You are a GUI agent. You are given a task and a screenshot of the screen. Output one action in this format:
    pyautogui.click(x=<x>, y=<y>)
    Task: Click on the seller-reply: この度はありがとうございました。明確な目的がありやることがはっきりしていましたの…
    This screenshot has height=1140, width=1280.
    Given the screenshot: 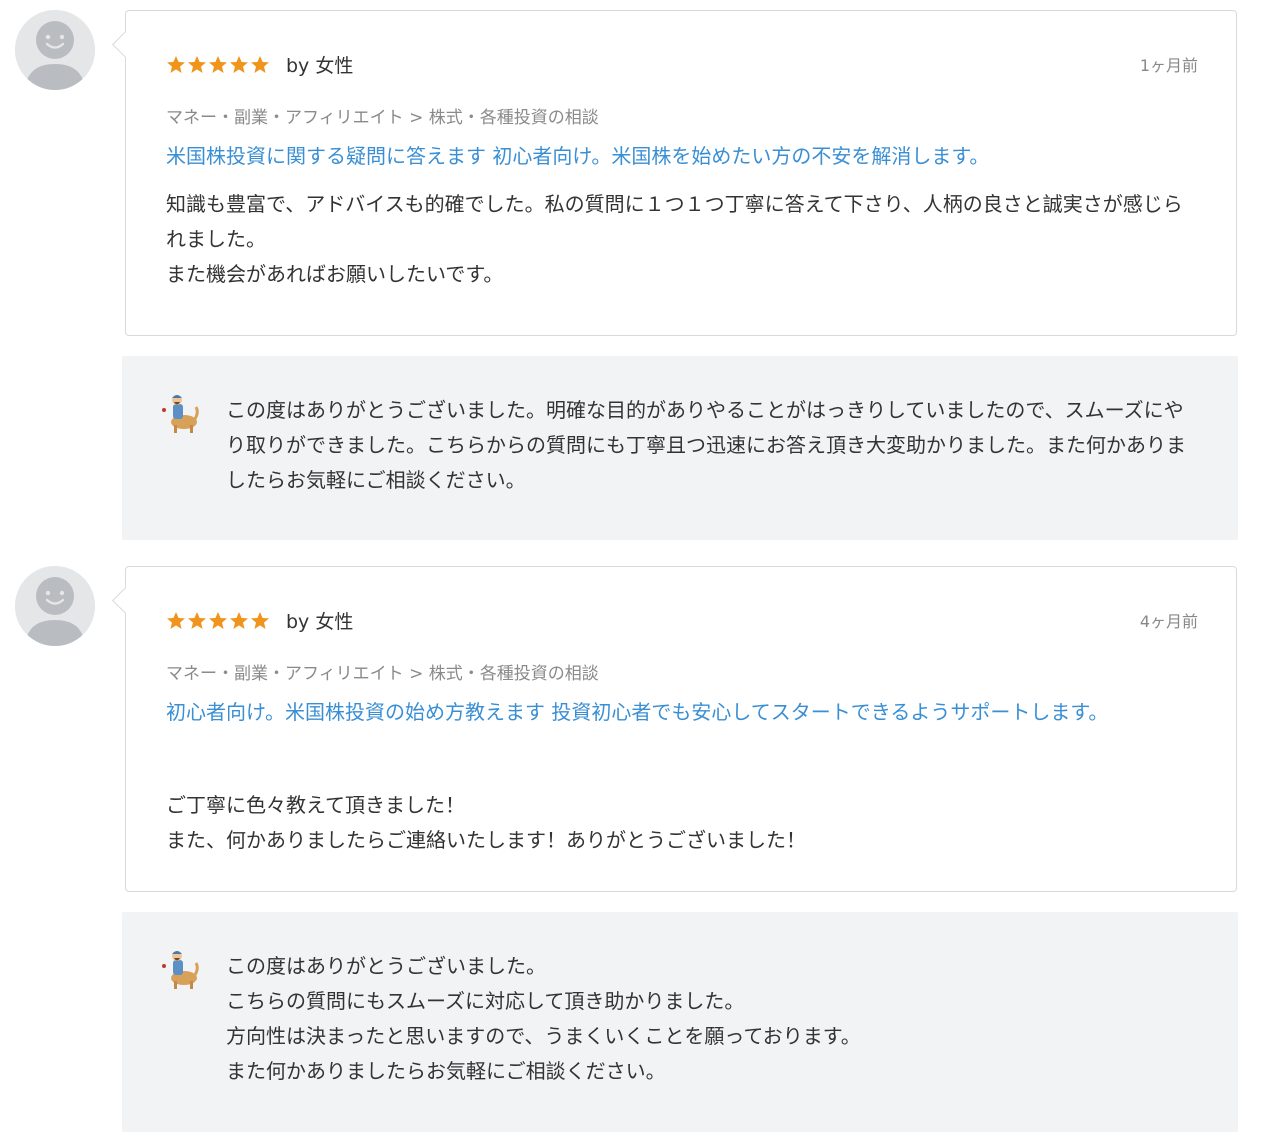 What is the action you would take?
    pyautogui.click(x=680, y=448)
    